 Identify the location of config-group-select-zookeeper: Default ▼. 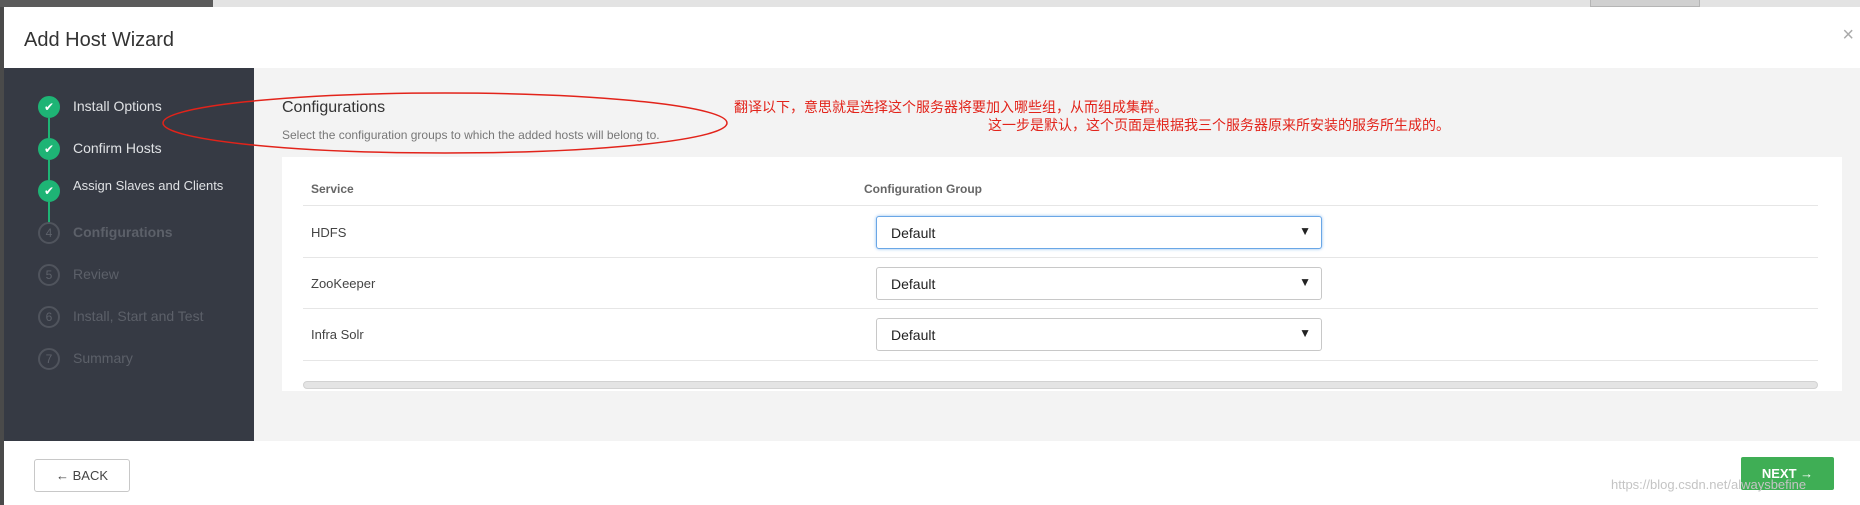
(1099, 283).